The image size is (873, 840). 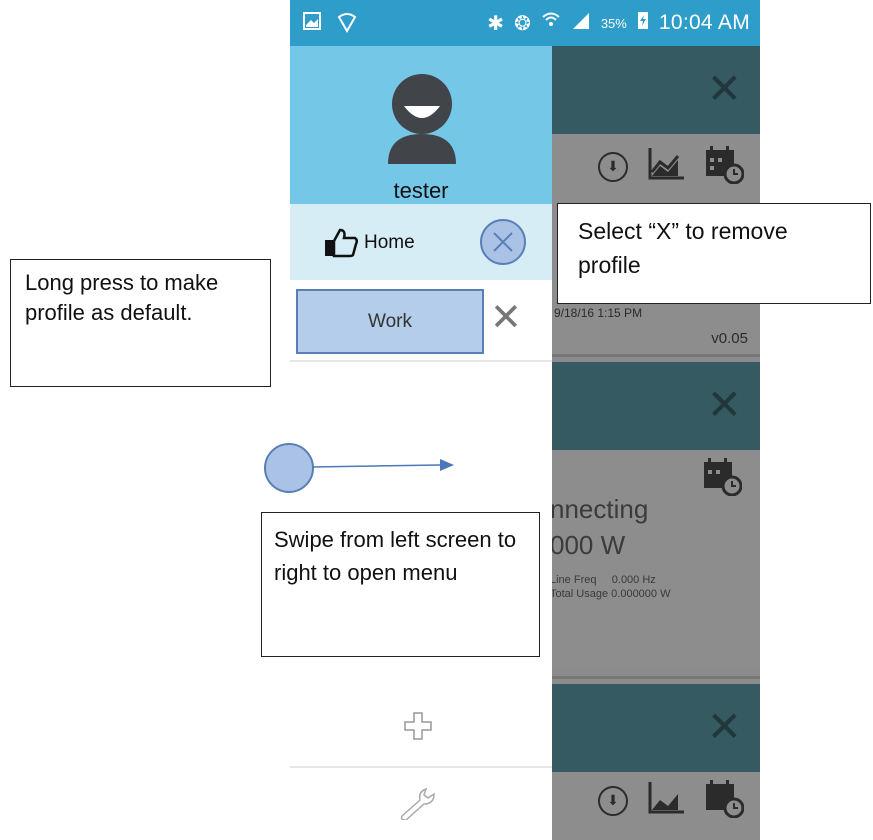 I want to click on total-usage-label: Total Usage, so click(x=579, y=594).